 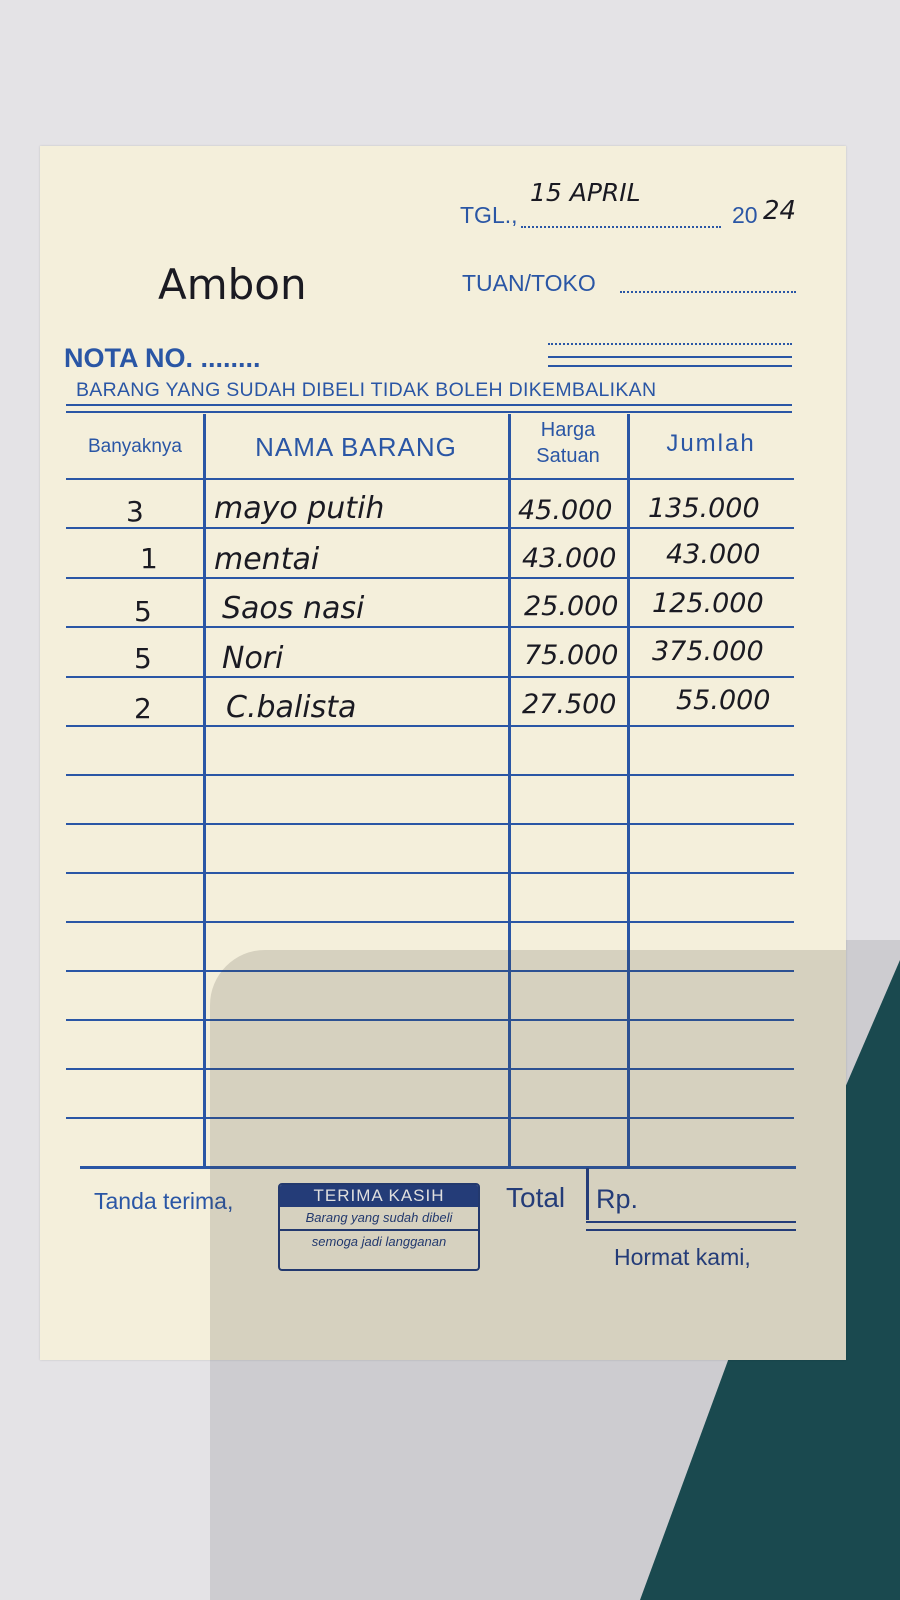 I want to click on column-header-name: NAMA BARANG, so click(x=356, y=447).